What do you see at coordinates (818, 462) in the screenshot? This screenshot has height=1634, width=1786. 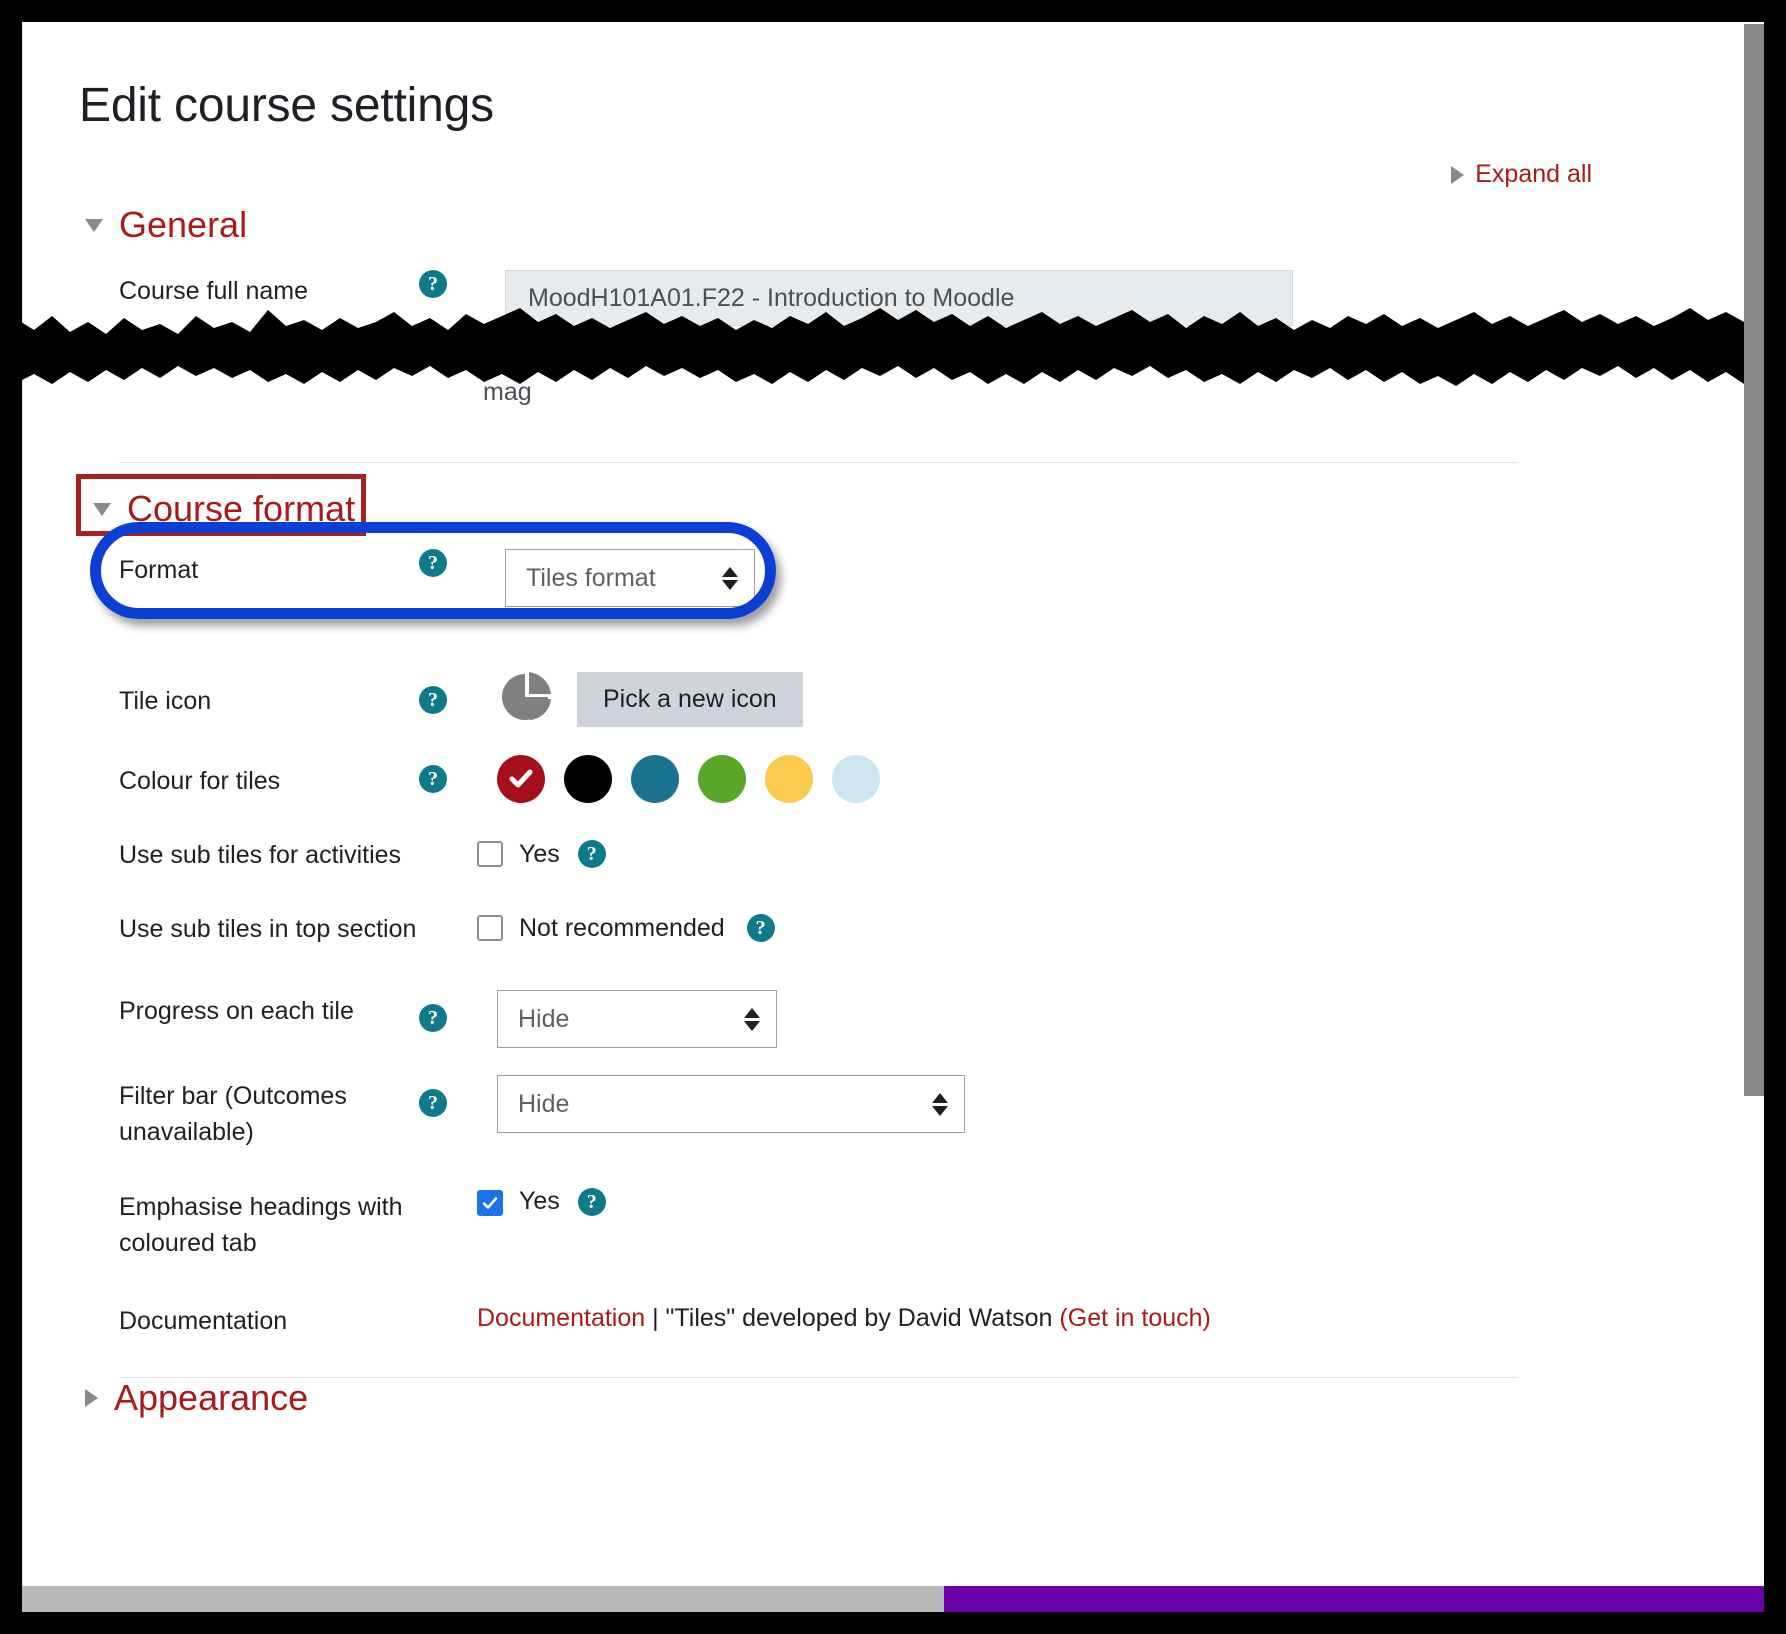 I see `divider-above-course-format` at bounding box center [818, 462].